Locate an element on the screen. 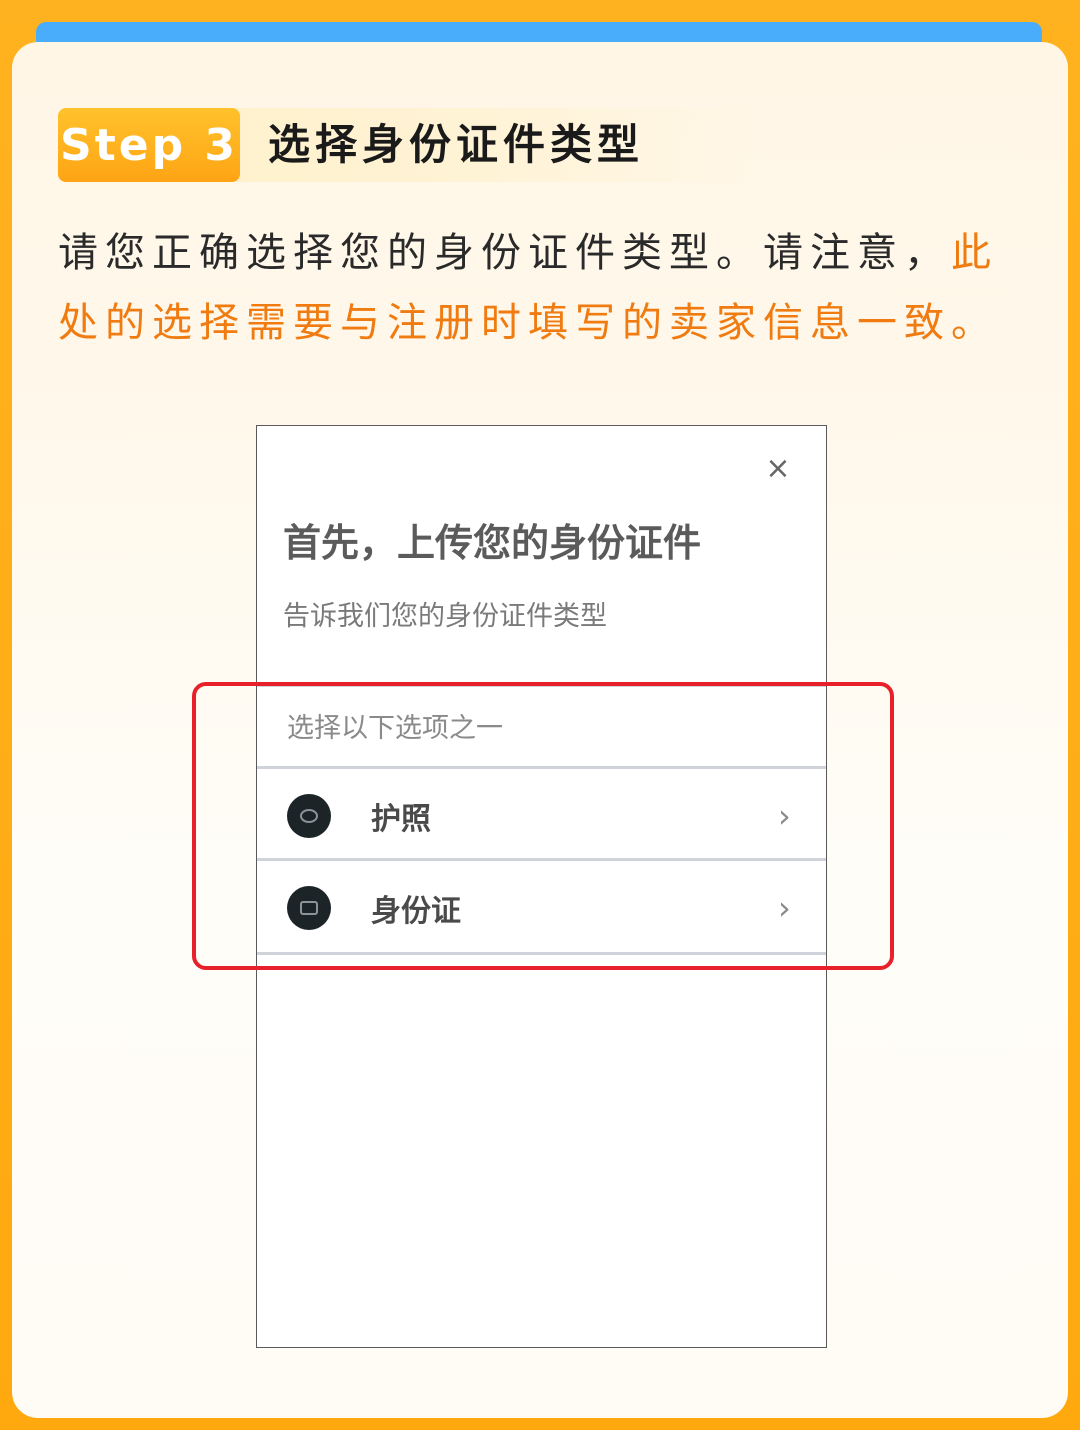  dialog-subtitle: 告诉我们您的身份证件类型 is located at coordinates (445, 616).